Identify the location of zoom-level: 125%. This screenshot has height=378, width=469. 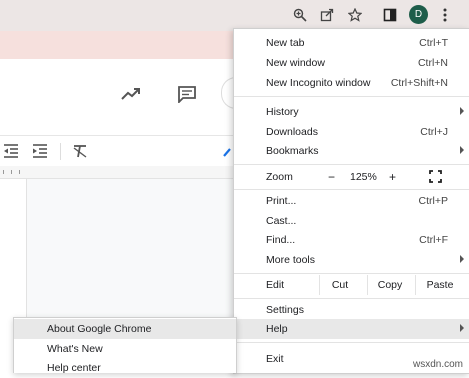
(363, 177).